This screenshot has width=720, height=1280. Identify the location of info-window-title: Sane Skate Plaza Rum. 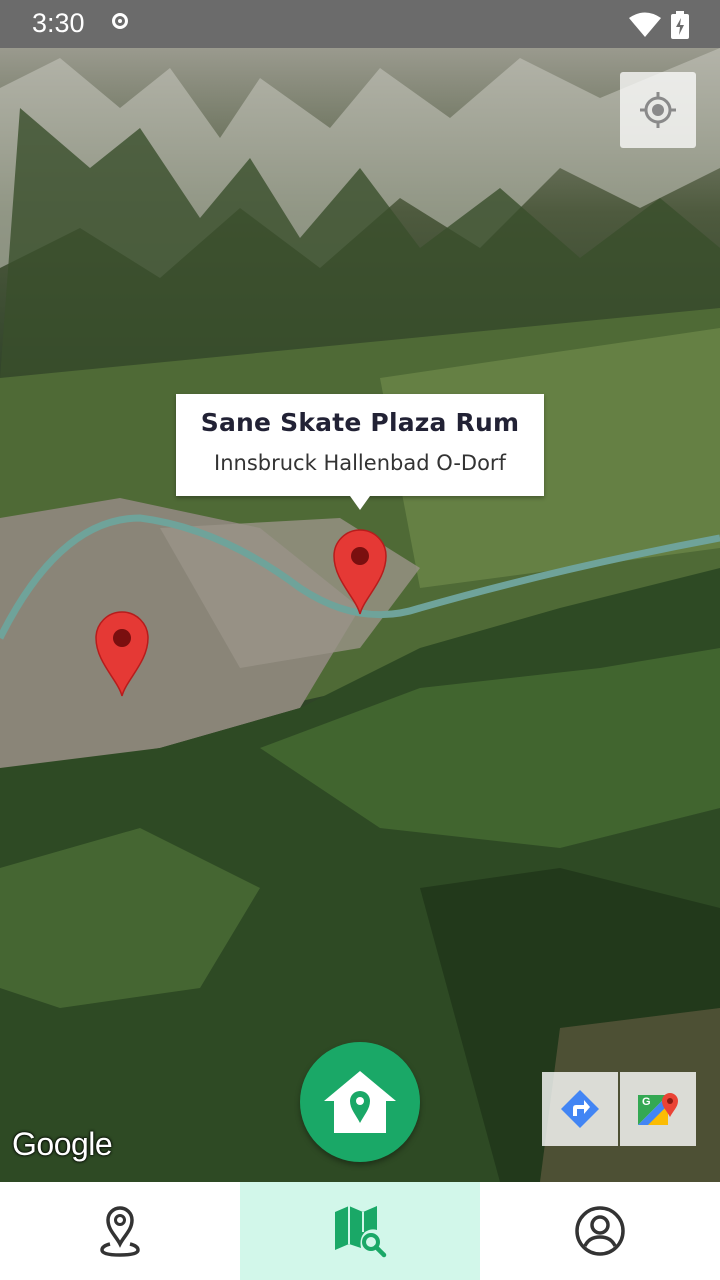
(360, 422).